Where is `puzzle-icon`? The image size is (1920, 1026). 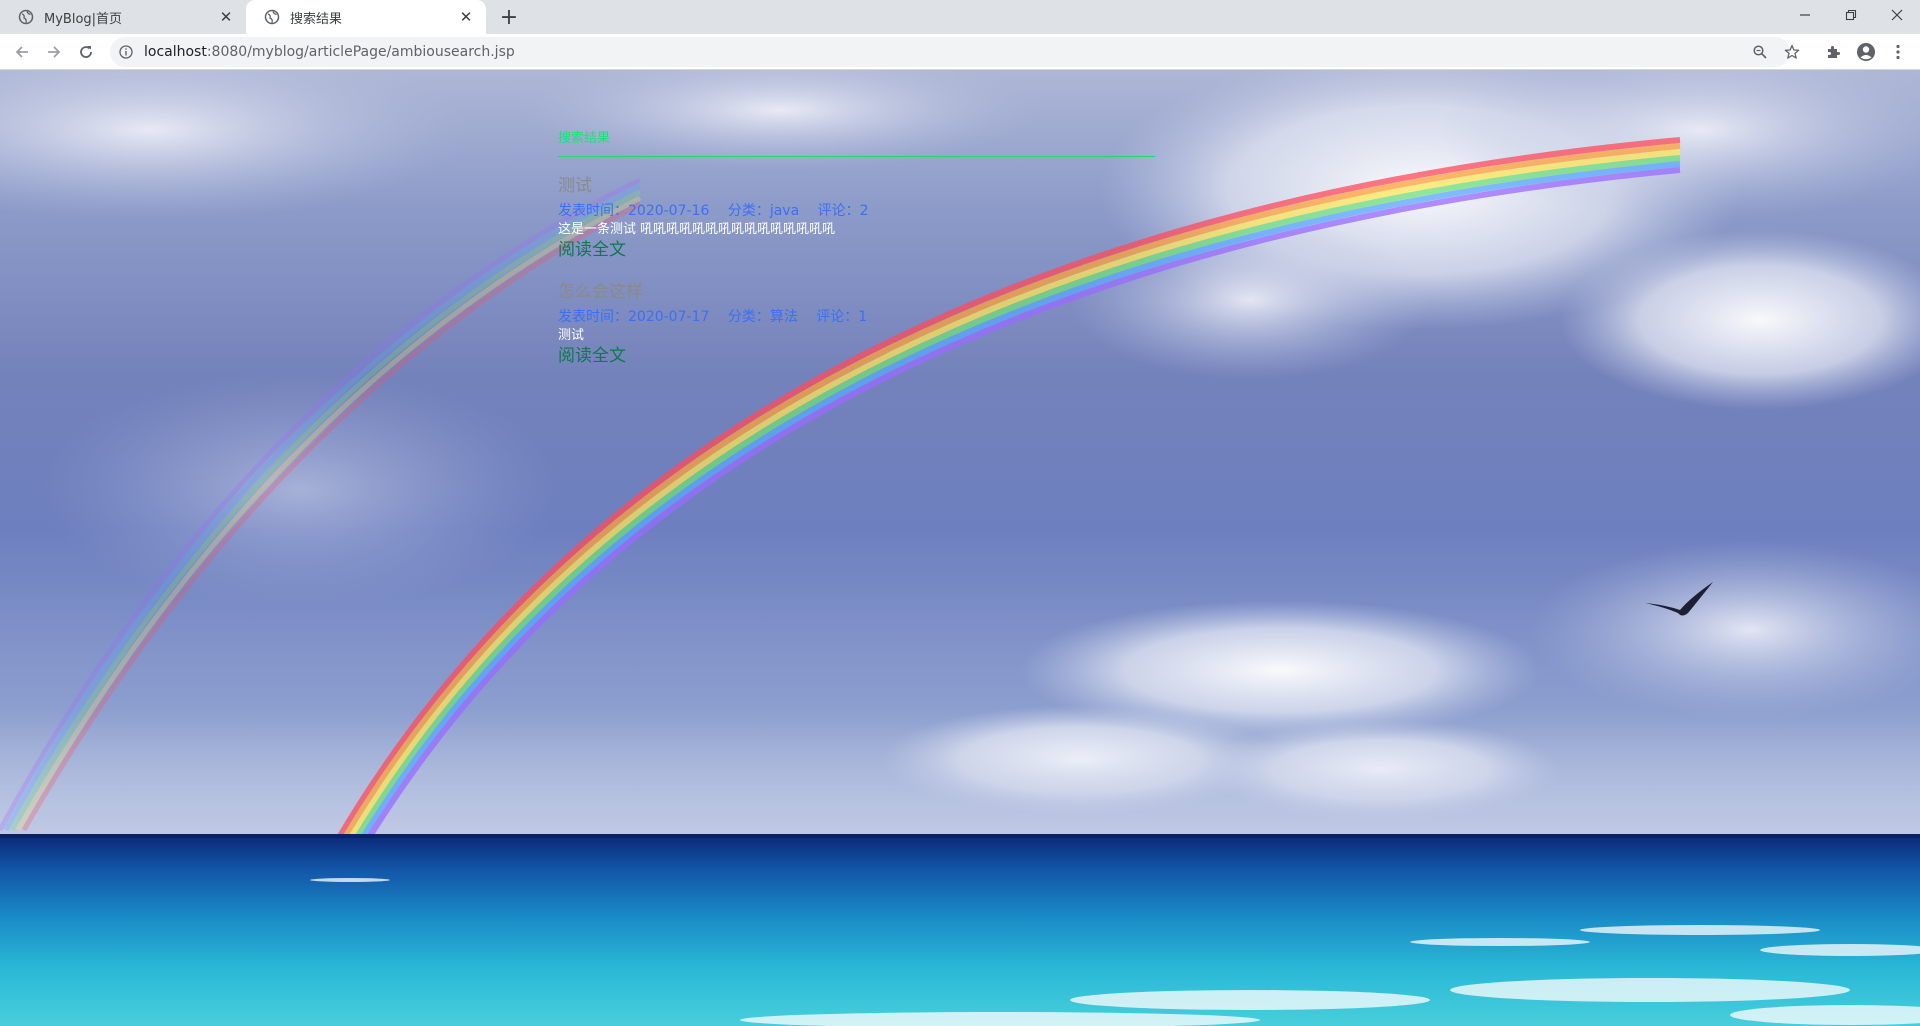
puzzle-icon is located at coordinates (1833, 52).